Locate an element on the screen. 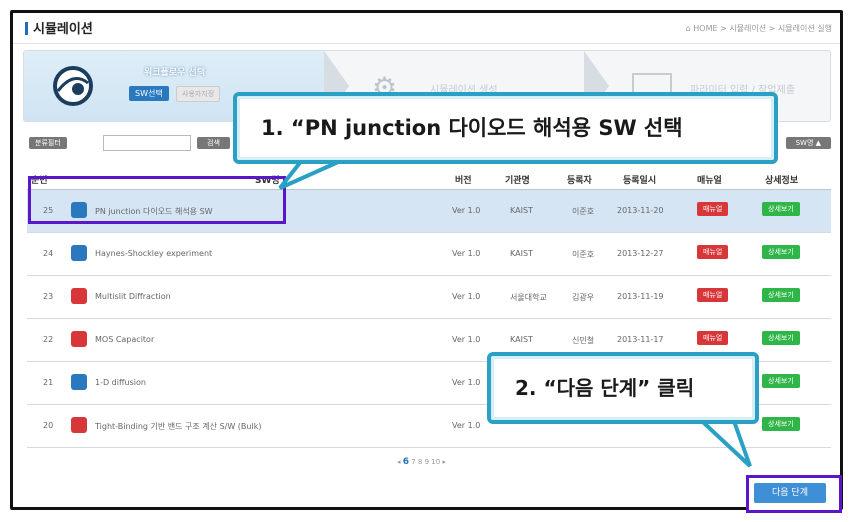 The image size is (853, 522). header-org: 기관명 is located at coordinates (517, 181).